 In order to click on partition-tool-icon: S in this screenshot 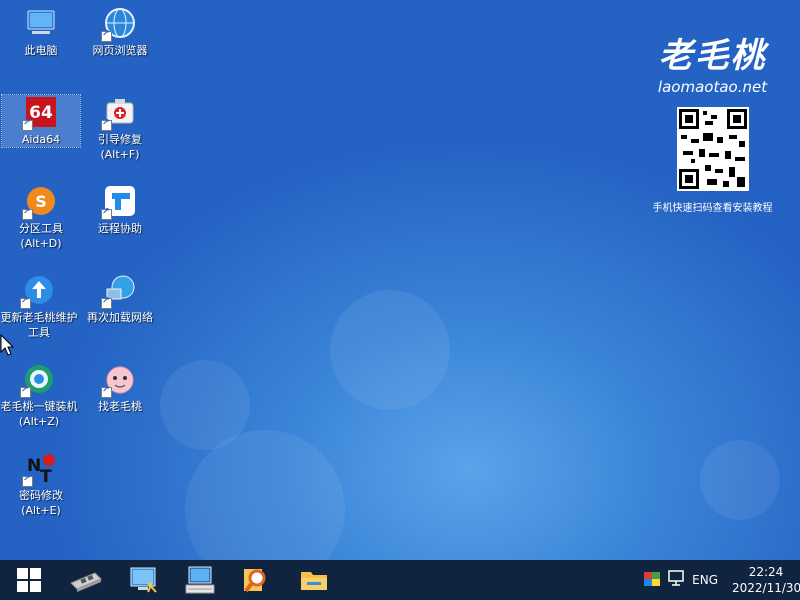, I will do `click(40, 202)`.